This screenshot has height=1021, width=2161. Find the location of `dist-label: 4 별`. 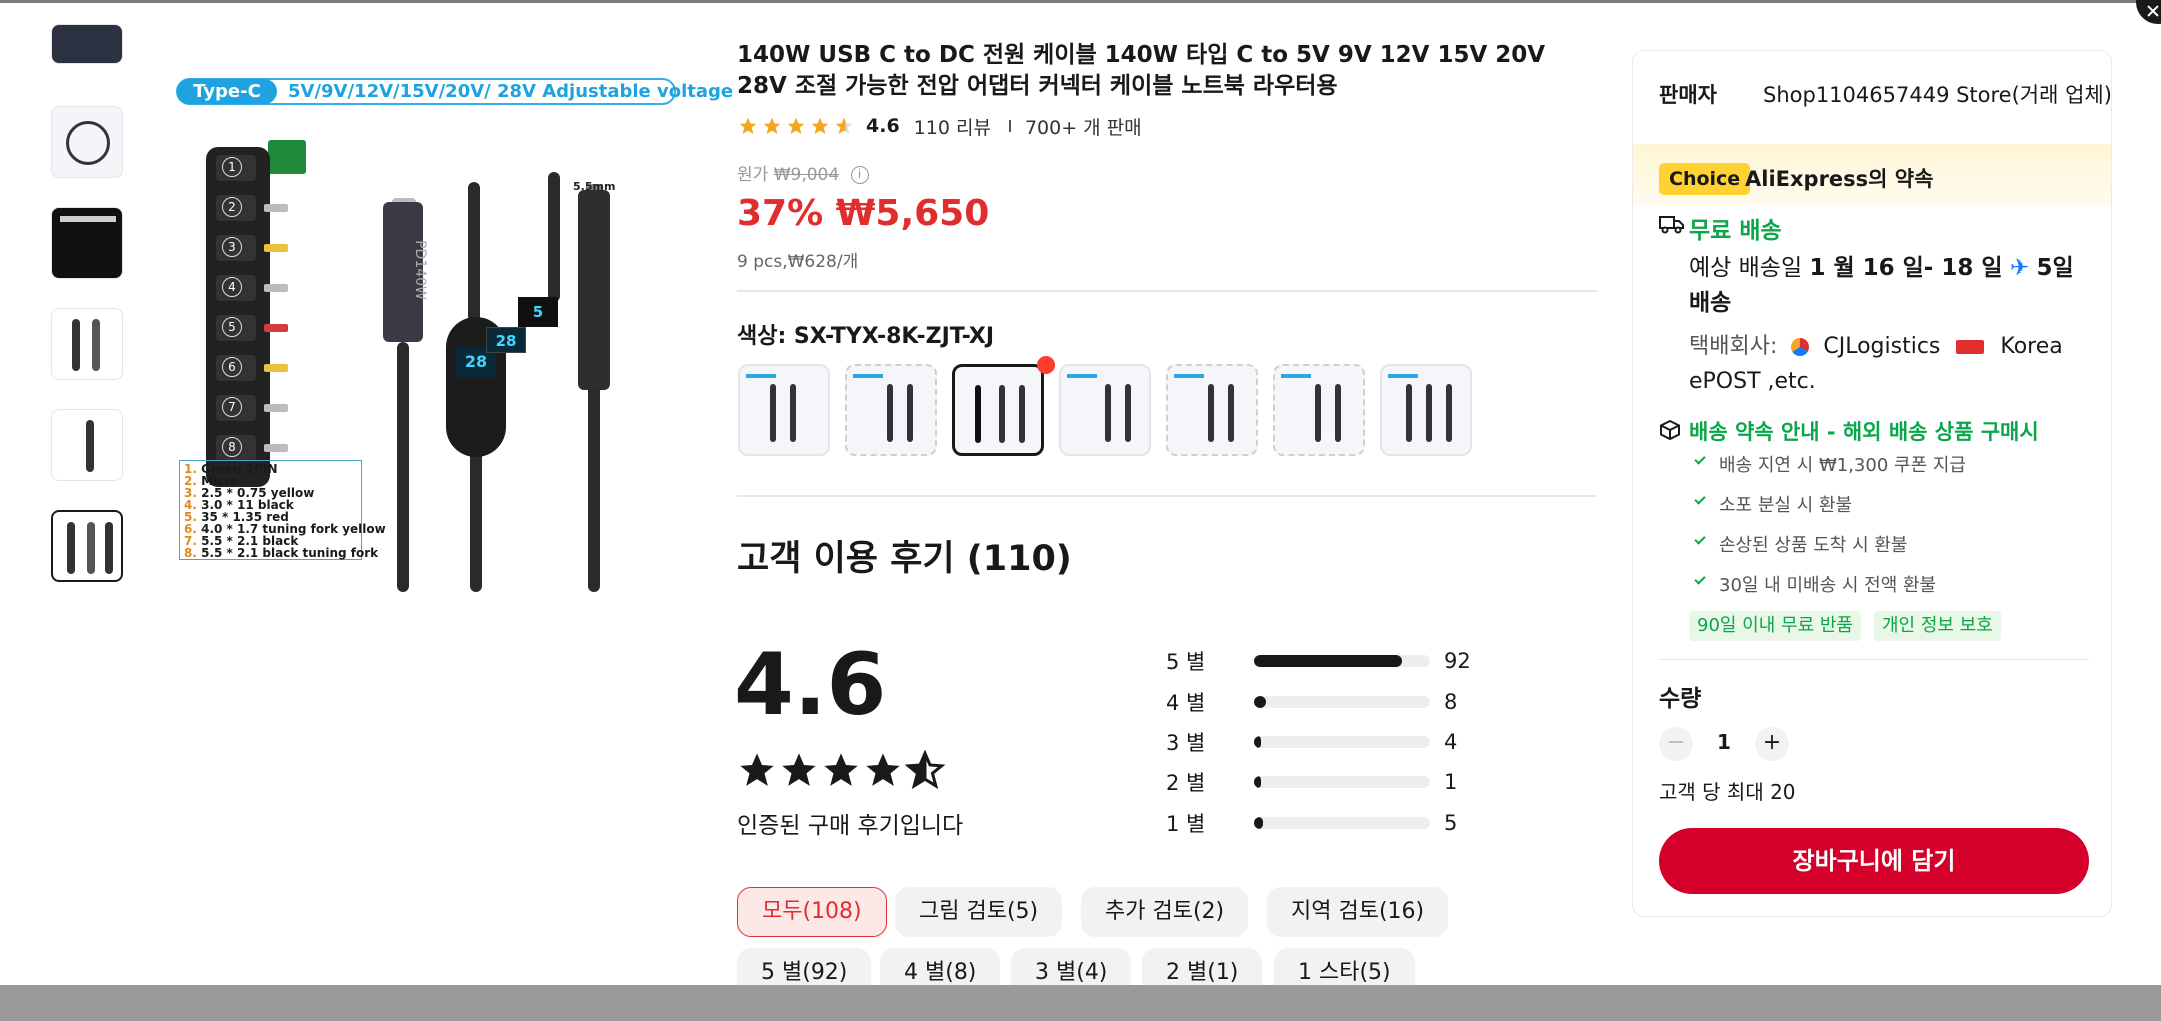

dist-label: 4 별 is located at coordinates (1186, 703).